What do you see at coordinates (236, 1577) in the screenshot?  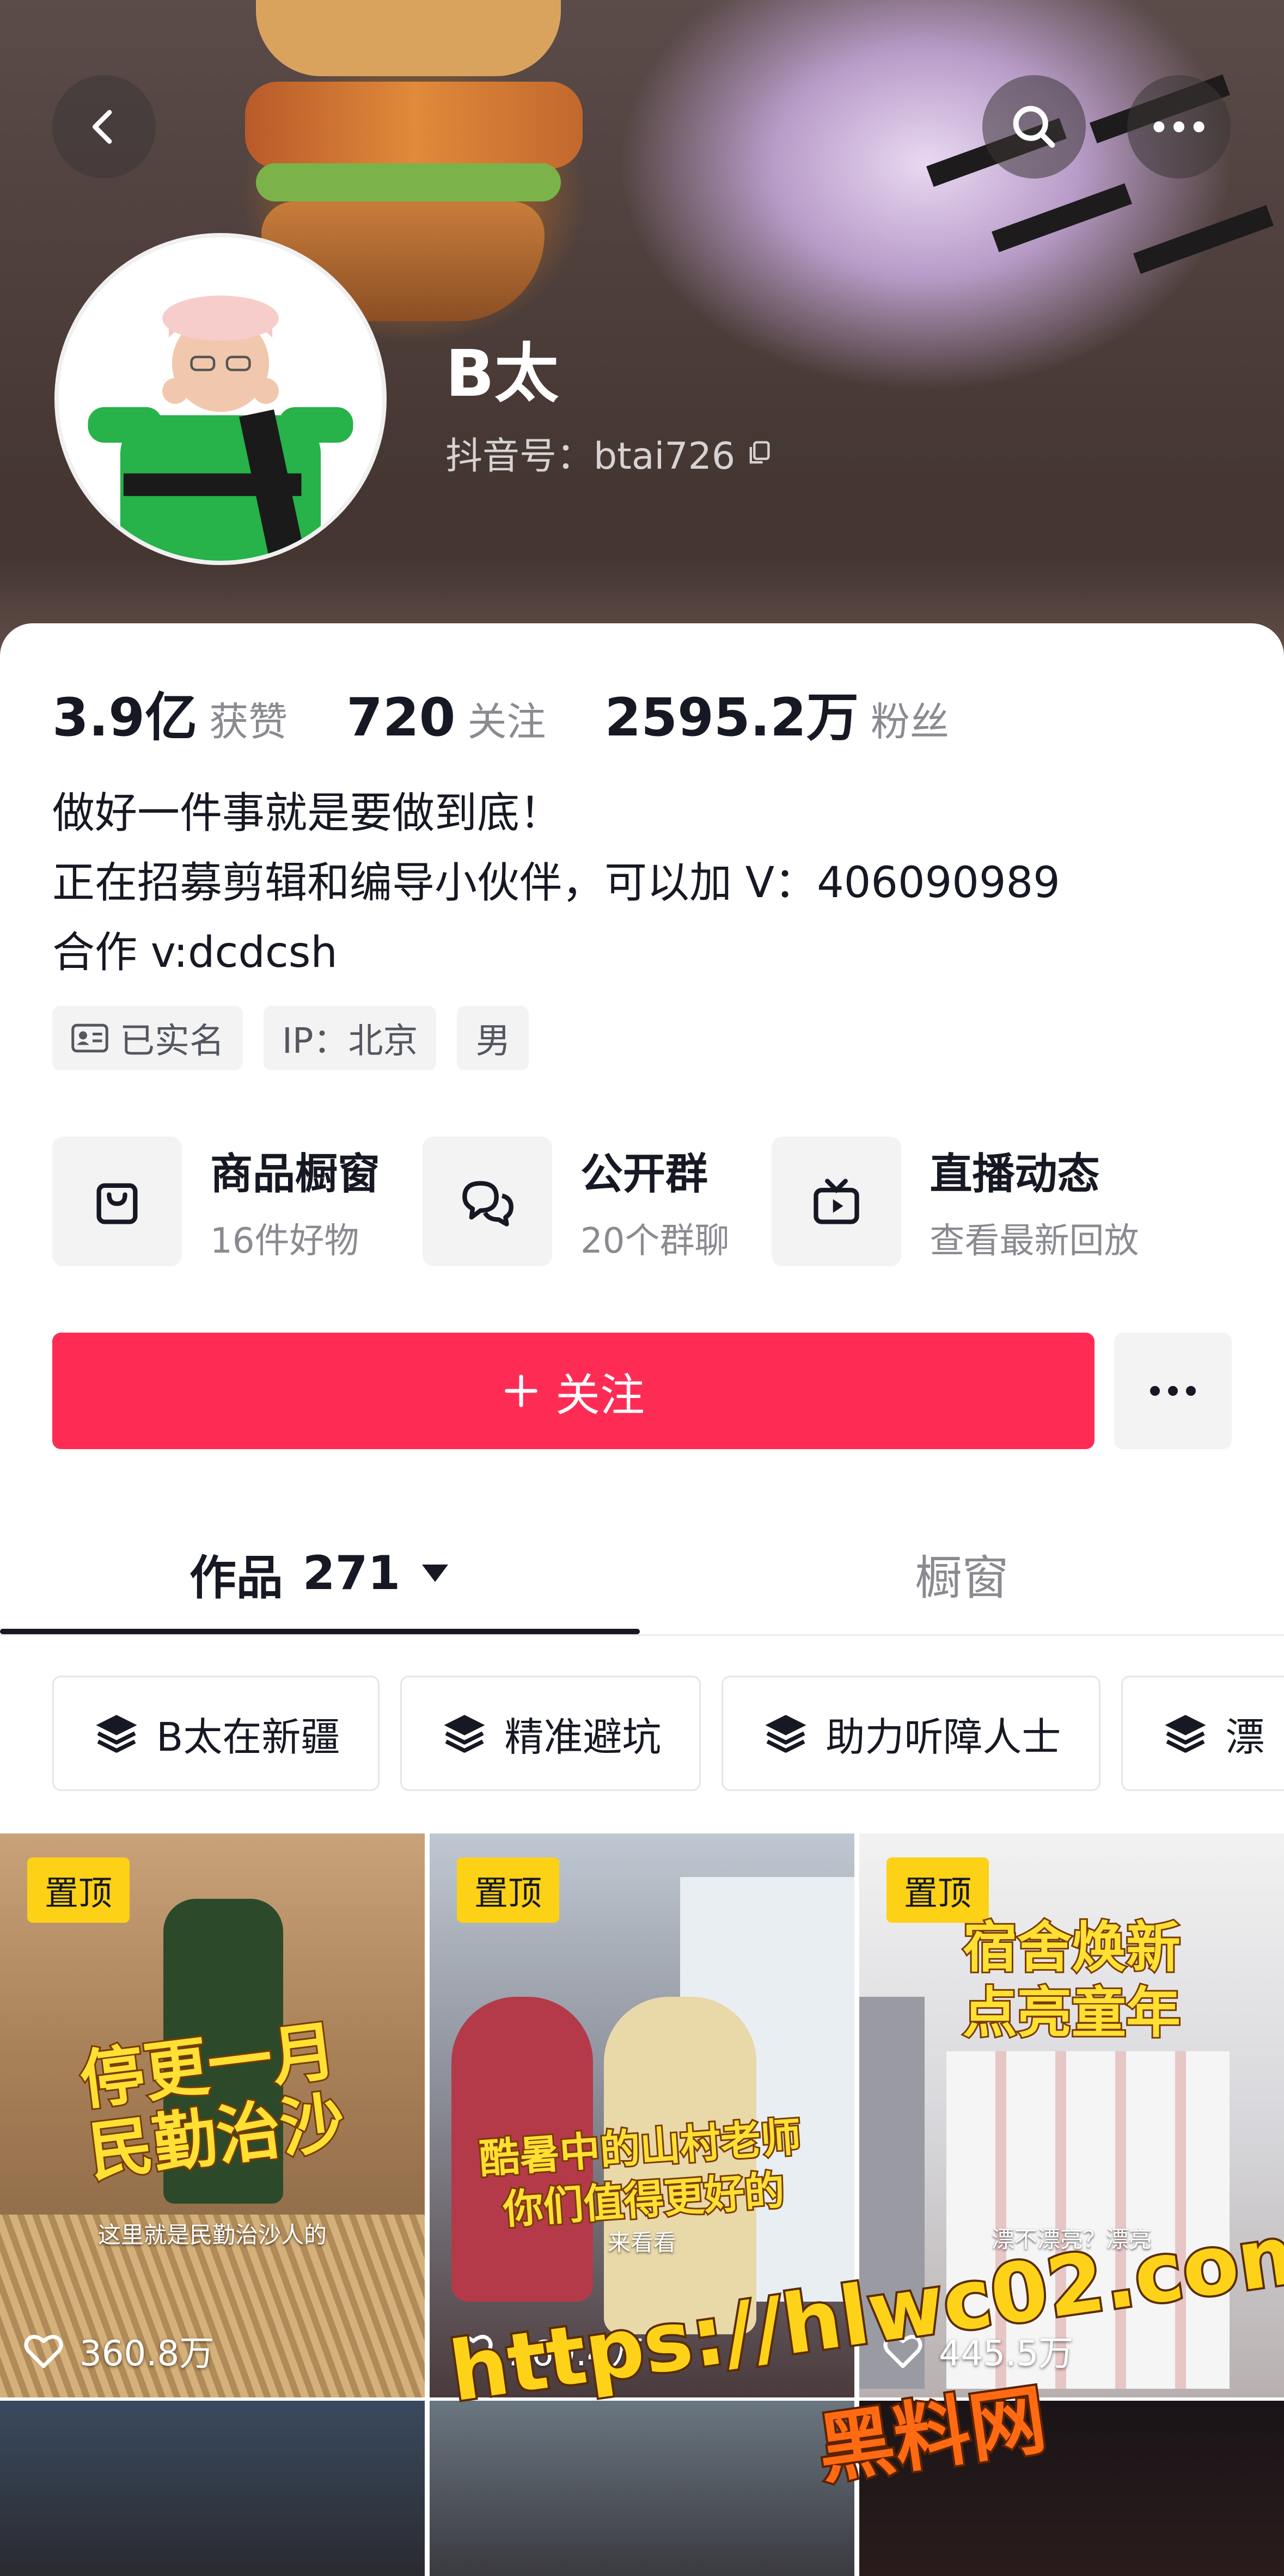 I see `tab-works-label: 作品` at bounding box center [236, 1577].